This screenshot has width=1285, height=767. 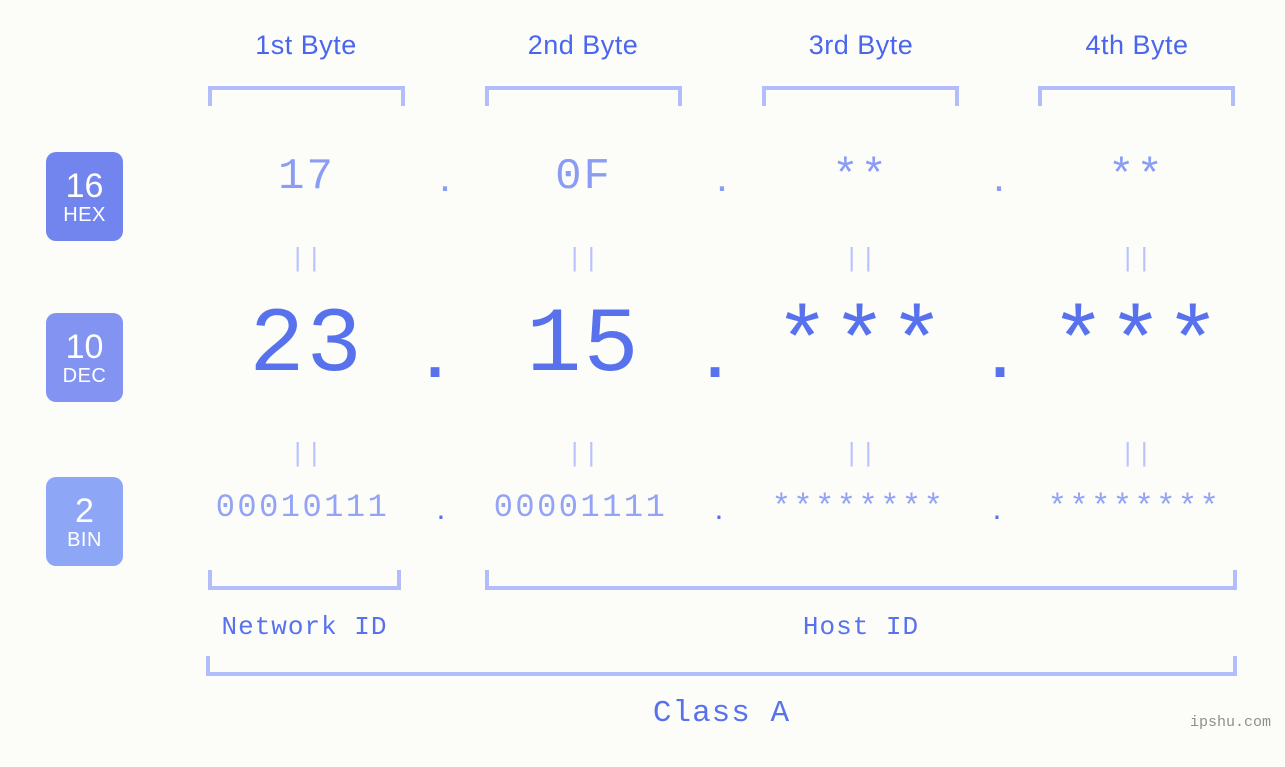 What do you see at coordinates (1136, 345) in the screenshot?
I see `dec-value-byte-4: ***` at bounding box center [1136, 345].